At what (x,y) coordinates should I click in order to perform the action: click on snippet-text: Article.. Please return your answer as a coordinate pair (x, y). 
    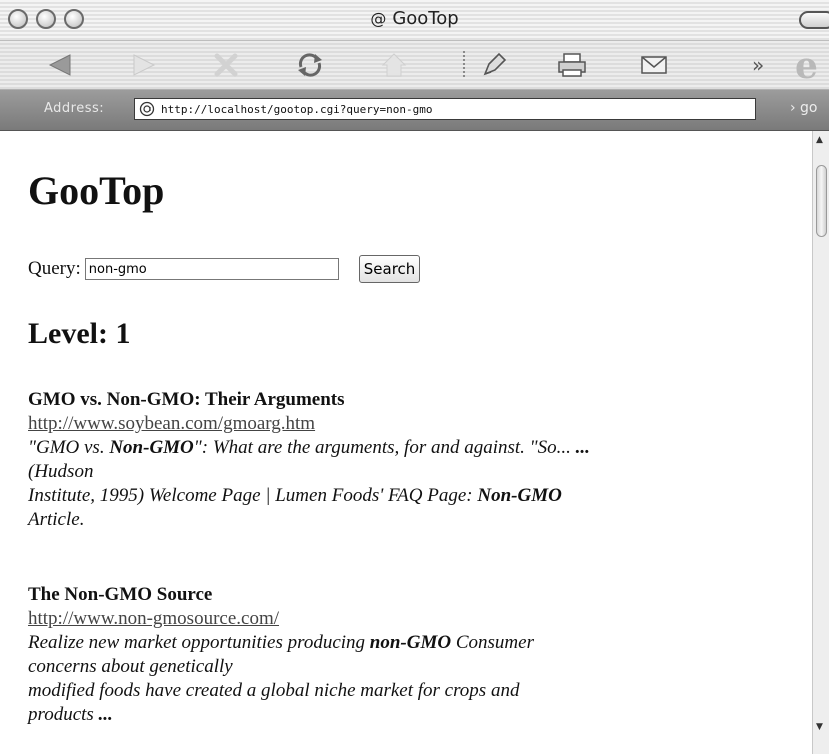
    Looking at the image, I should click on (56, 519).